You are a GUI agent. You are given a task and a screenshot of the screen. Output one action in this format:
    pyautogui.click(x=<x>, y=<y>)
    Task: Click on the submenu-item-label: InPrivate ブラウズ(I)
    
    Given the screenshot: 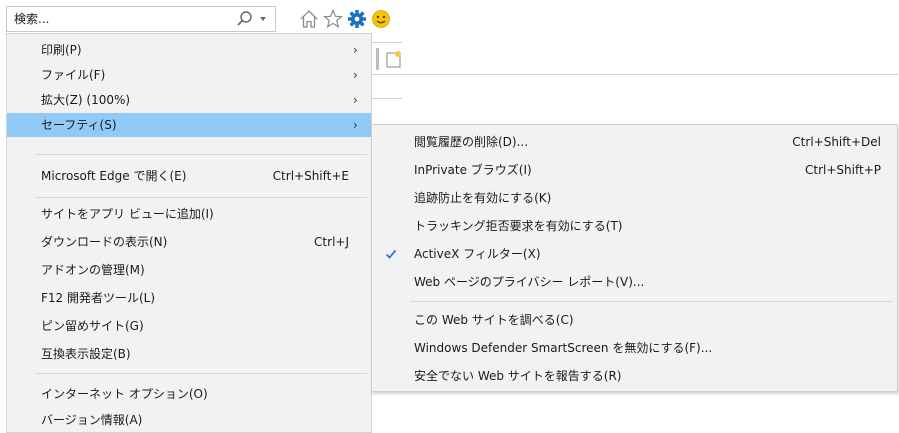 What is the action you would take?
    pyautogui.click(x=473, y=170)
    